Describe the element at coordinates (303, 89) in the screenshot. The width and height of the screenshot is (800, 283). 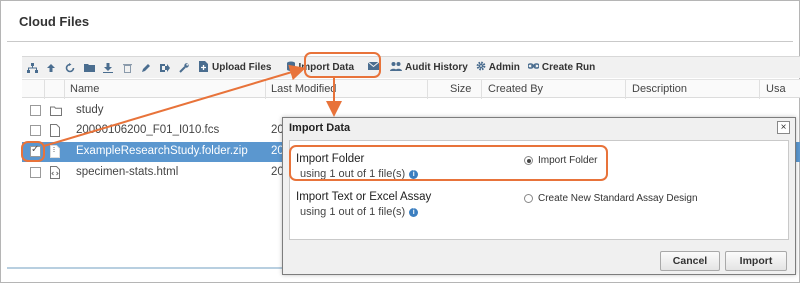
I see `column-last-modified: Last Modified` at that location.